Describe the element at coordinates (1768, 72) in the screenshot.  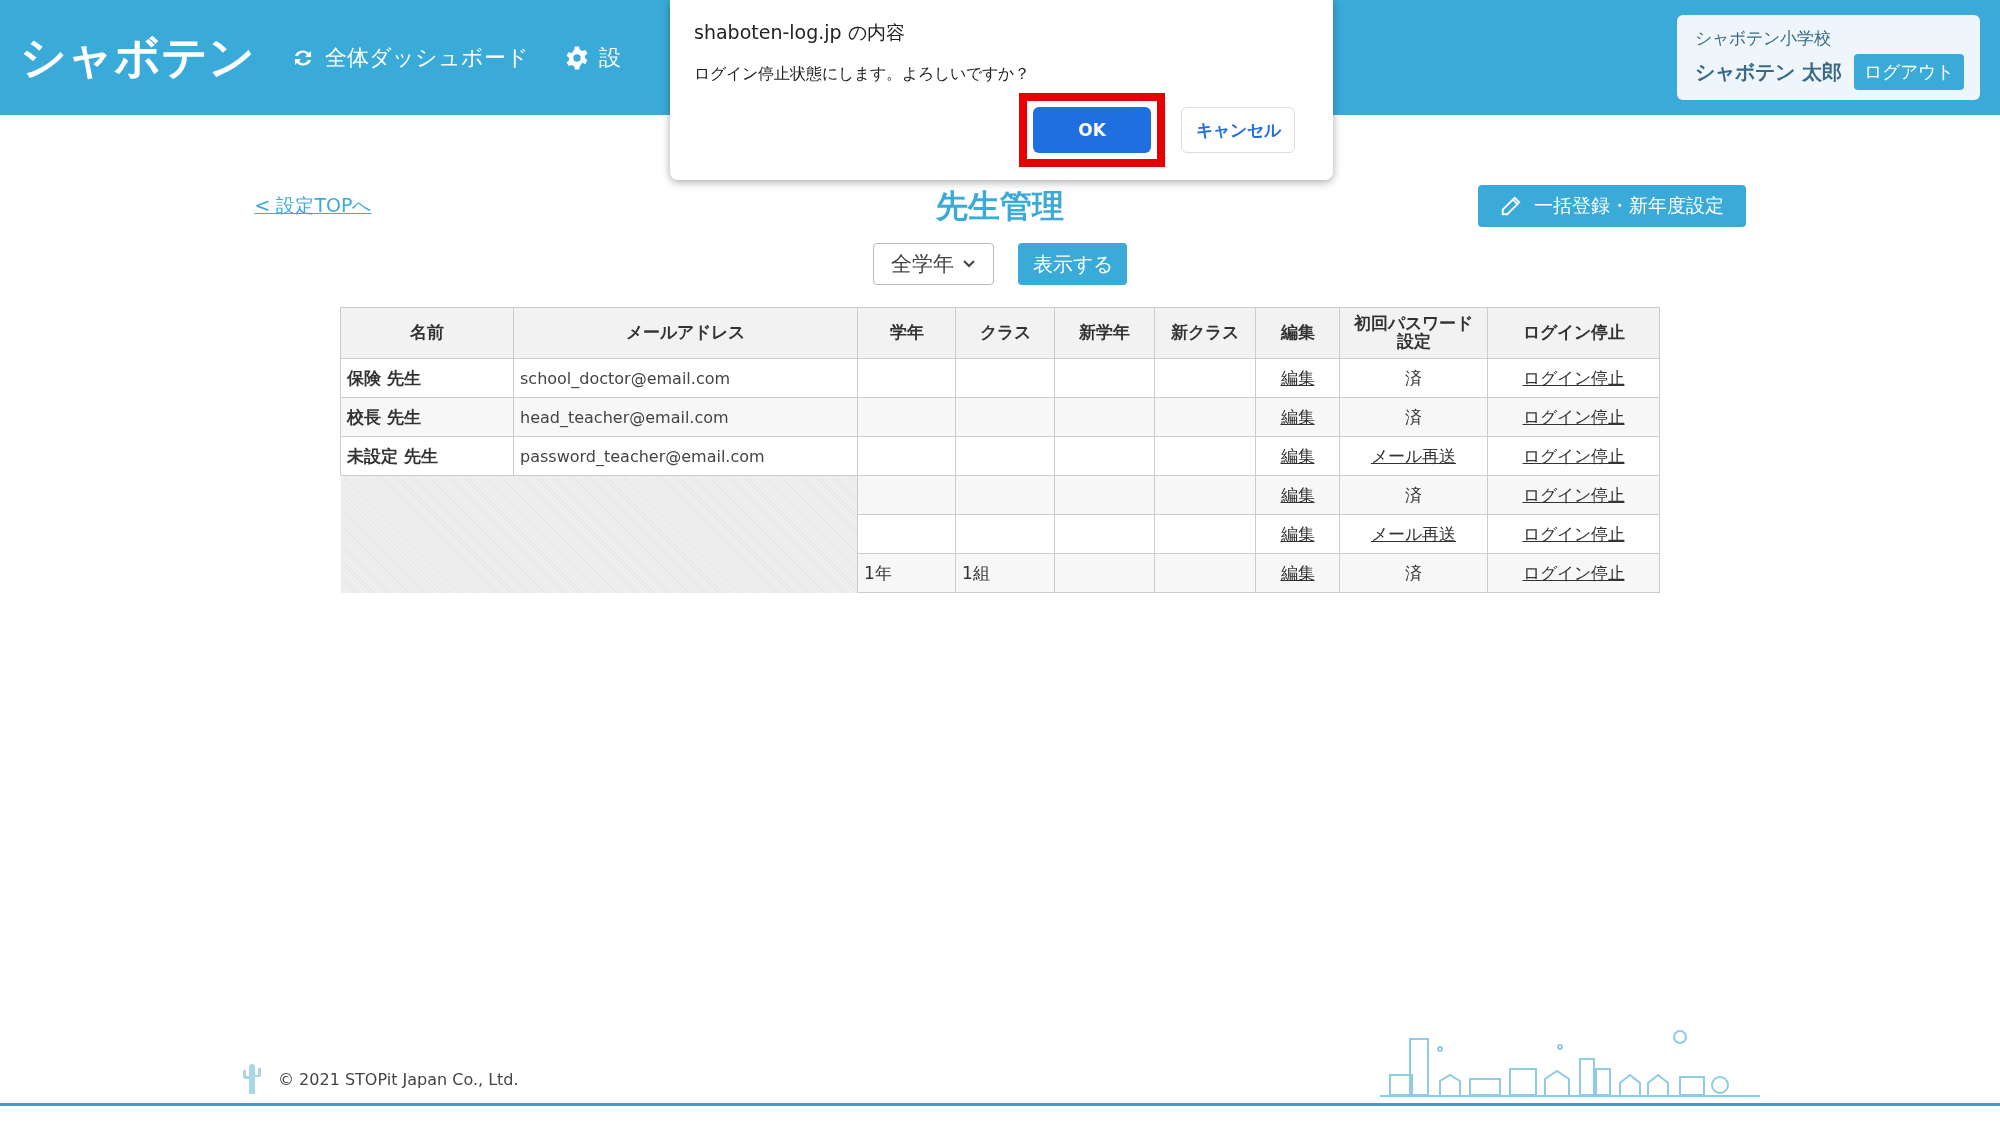
I see `user-name: シャボテン 太郎` at that location.